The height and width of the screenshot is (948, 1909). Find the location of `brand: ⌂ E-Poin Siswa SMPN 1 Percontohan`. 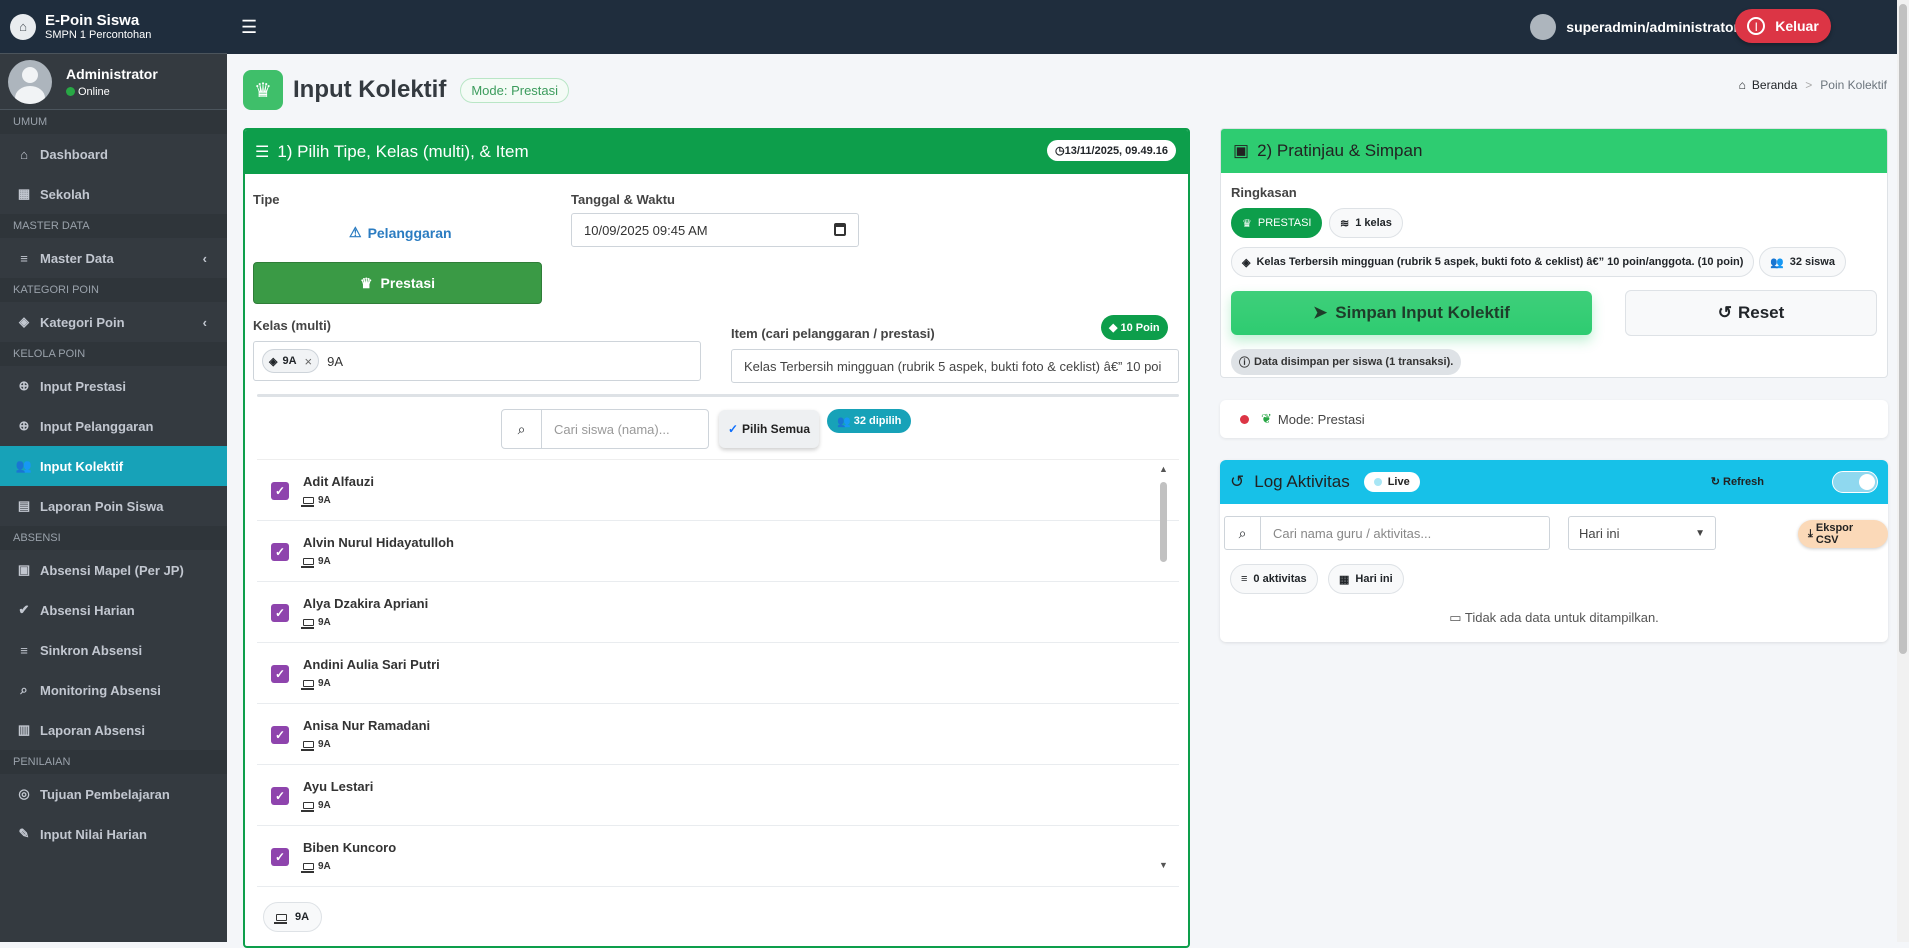

brand: ⌂ E-Poin Siswa SMPN 1 Percontohan is located at coordinates (113, 27).